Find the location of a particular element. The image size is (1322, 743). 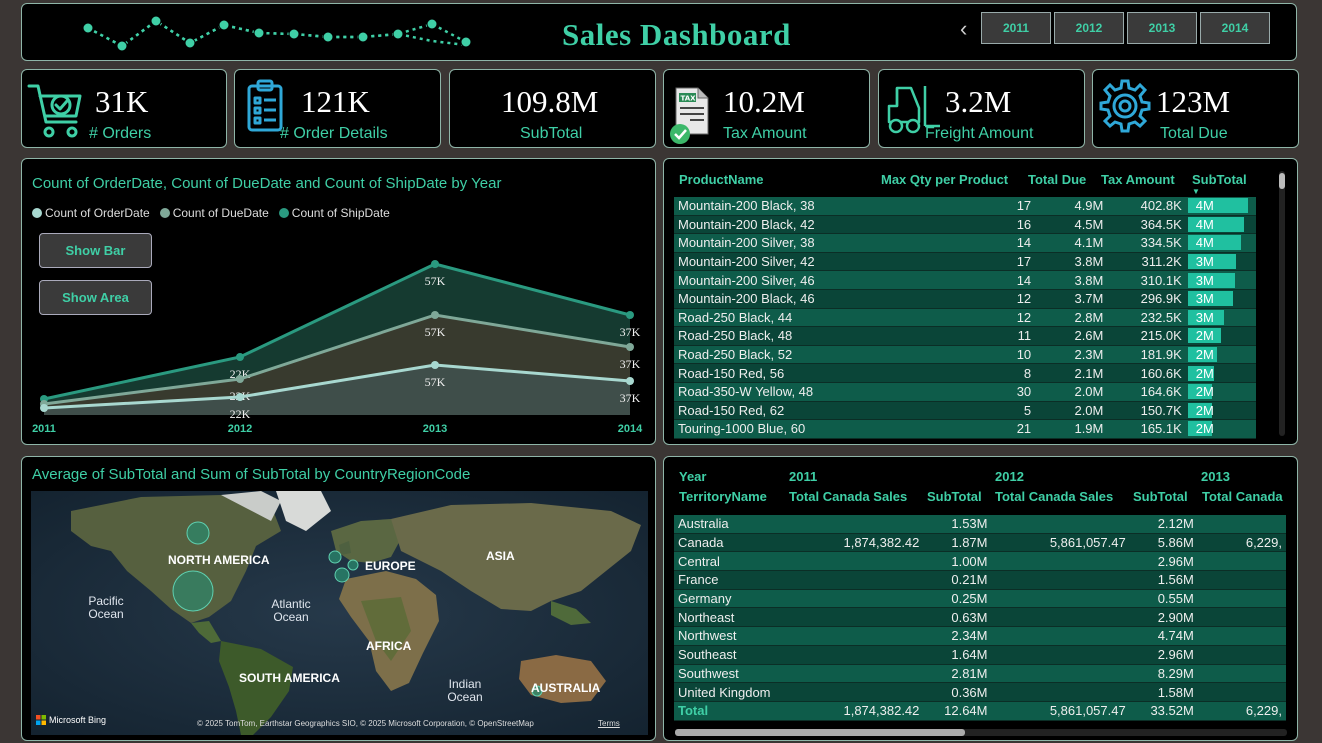

legend-item-orderdate: Count of OrderDate is located at coordinates (91, 213).